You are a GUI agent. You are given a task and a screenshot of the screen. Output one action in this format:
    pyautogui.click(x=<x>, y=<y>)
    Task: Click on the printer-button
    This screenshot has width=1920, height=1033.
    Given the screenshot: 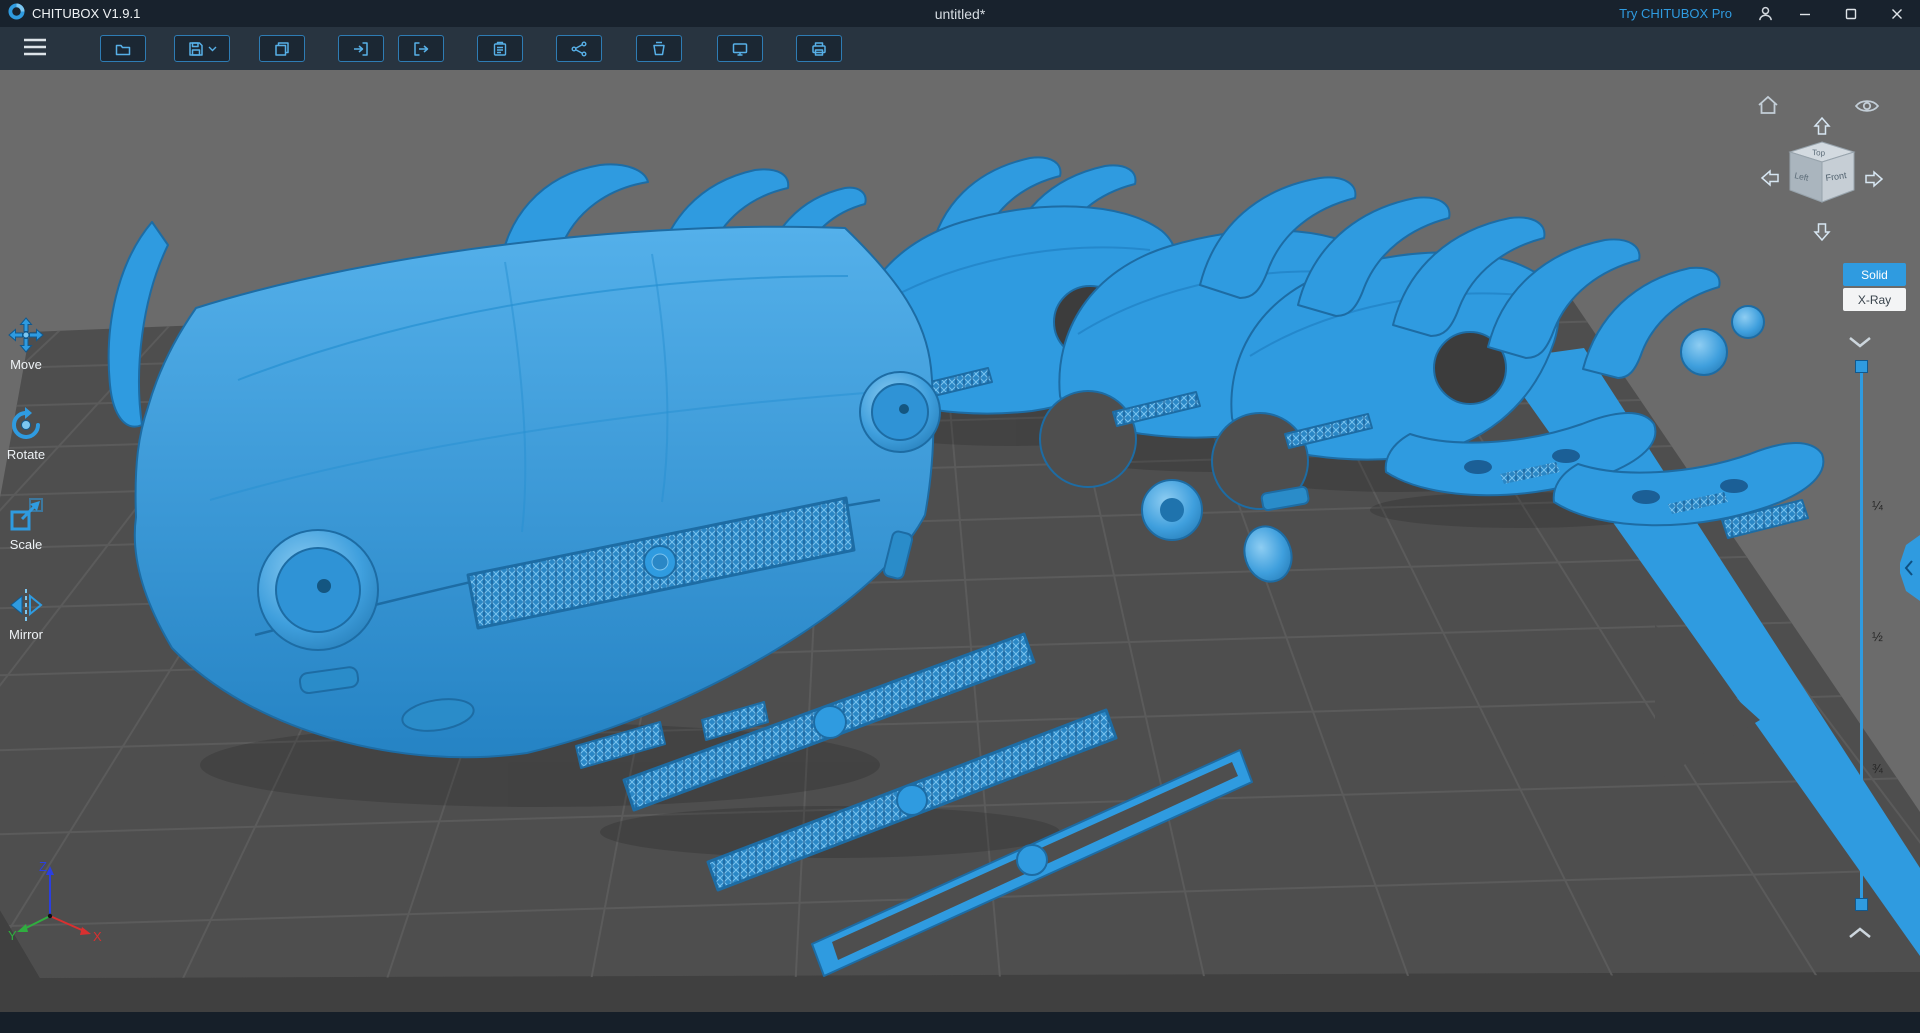 What is the action you would take?
    pyautogui.click(x=819, y=48)
    